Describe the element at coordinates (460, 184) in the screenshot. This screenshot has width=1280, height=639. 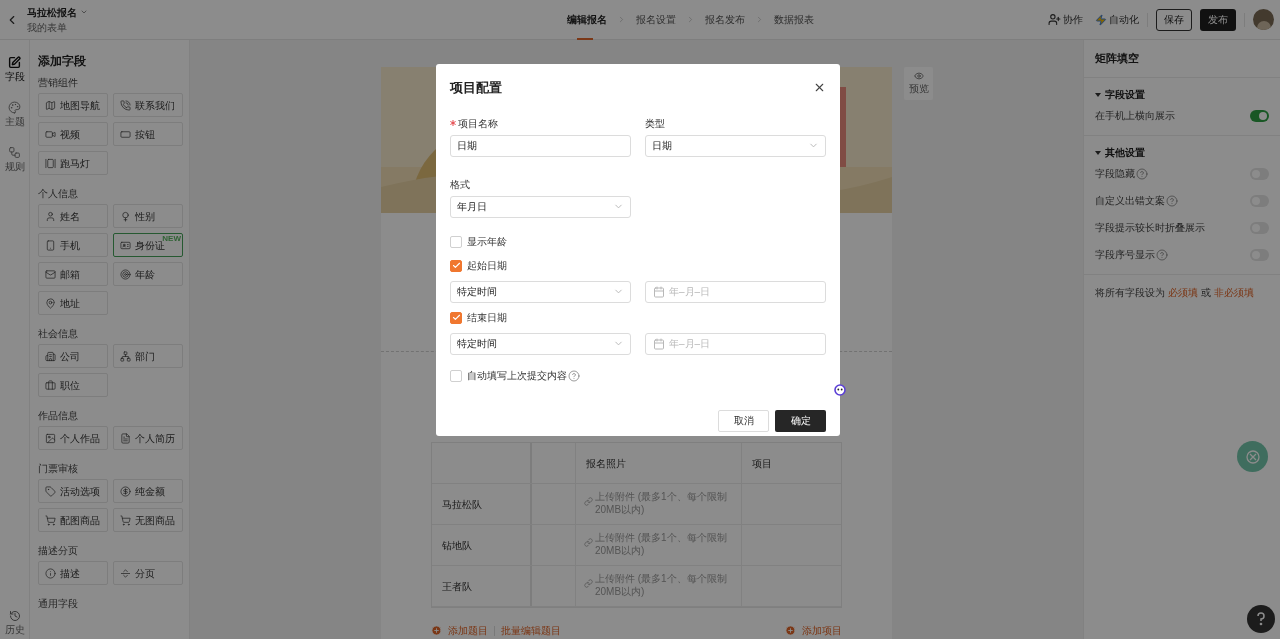
I see `field-label: 格式` at that location.